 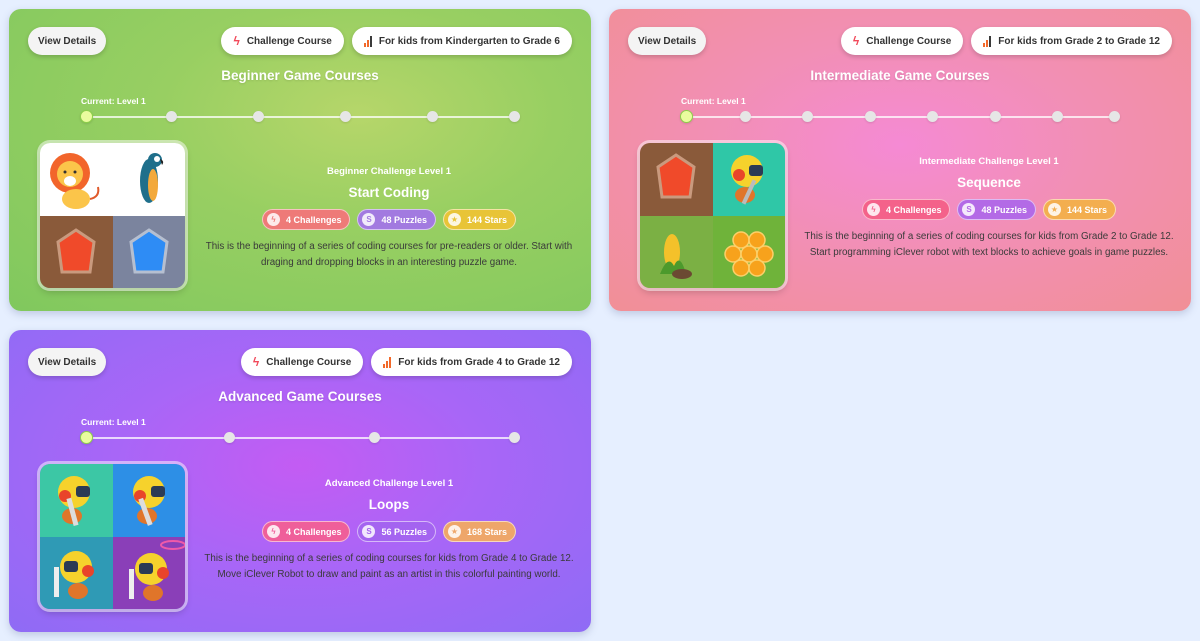 I want to click on age-range-label: For kids from Kindergarten to Grade 6, so click(x=469, y=41).